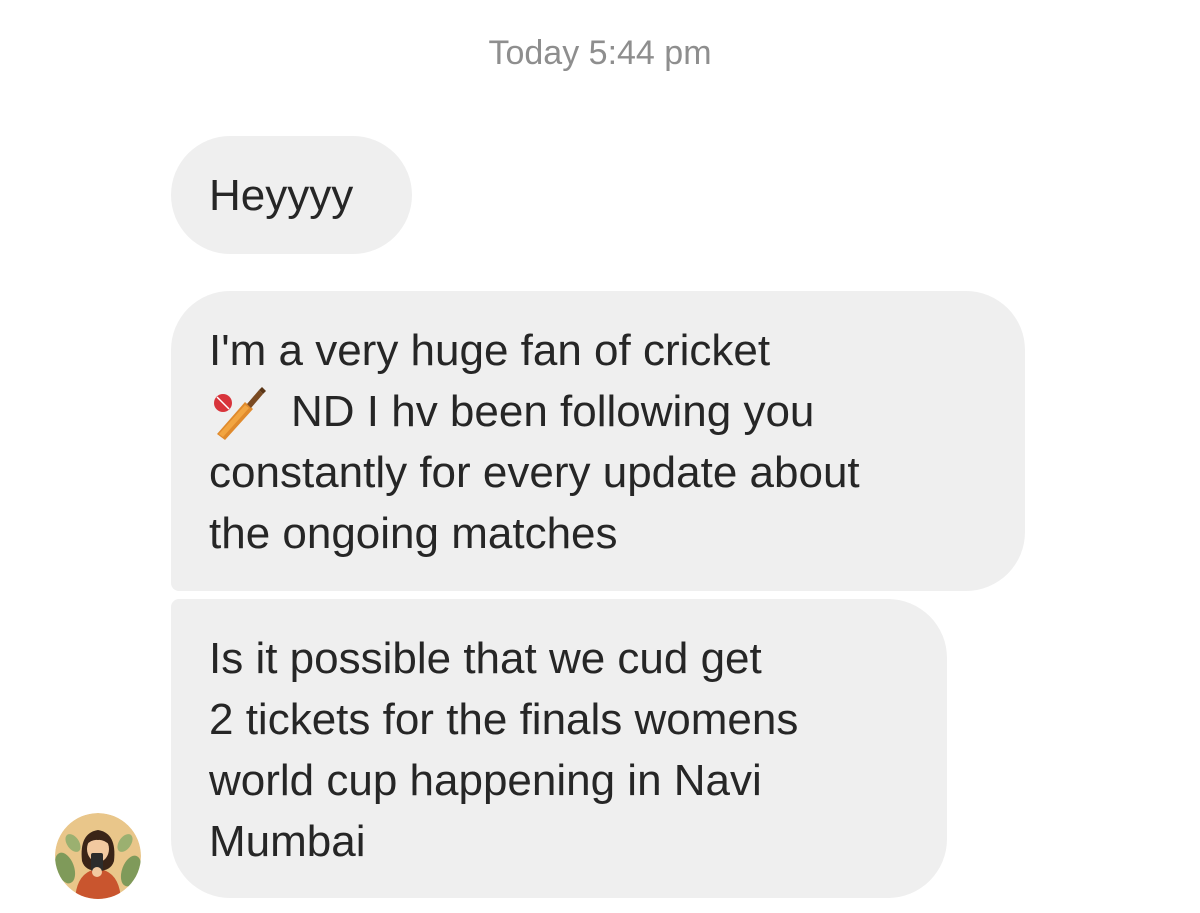 This screenshot has height=913, width=1200. What do you see at coordinates (534, 472) in the screenshot?
I see `message-text: constantly for every update about` at bounding box center [534, 472].